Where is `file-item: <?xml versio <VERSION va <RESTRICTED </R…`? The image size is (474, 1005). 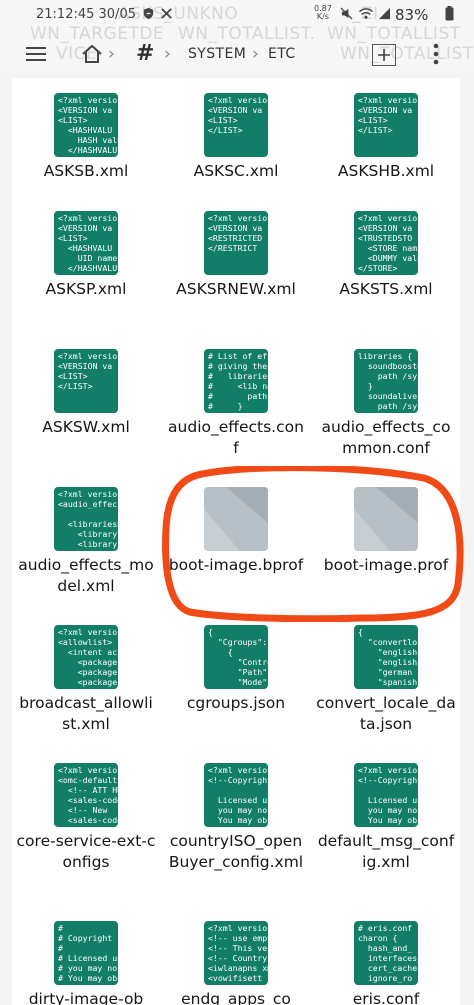 file-item: <?xml versio <VERSION va <RESTRICTED </R… is located at coordinates (236, 265).